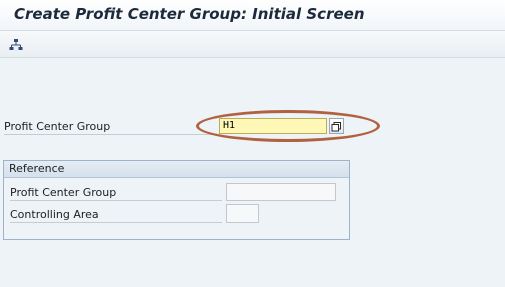  I want to click on reference-title: Reference, so click(37, 168).